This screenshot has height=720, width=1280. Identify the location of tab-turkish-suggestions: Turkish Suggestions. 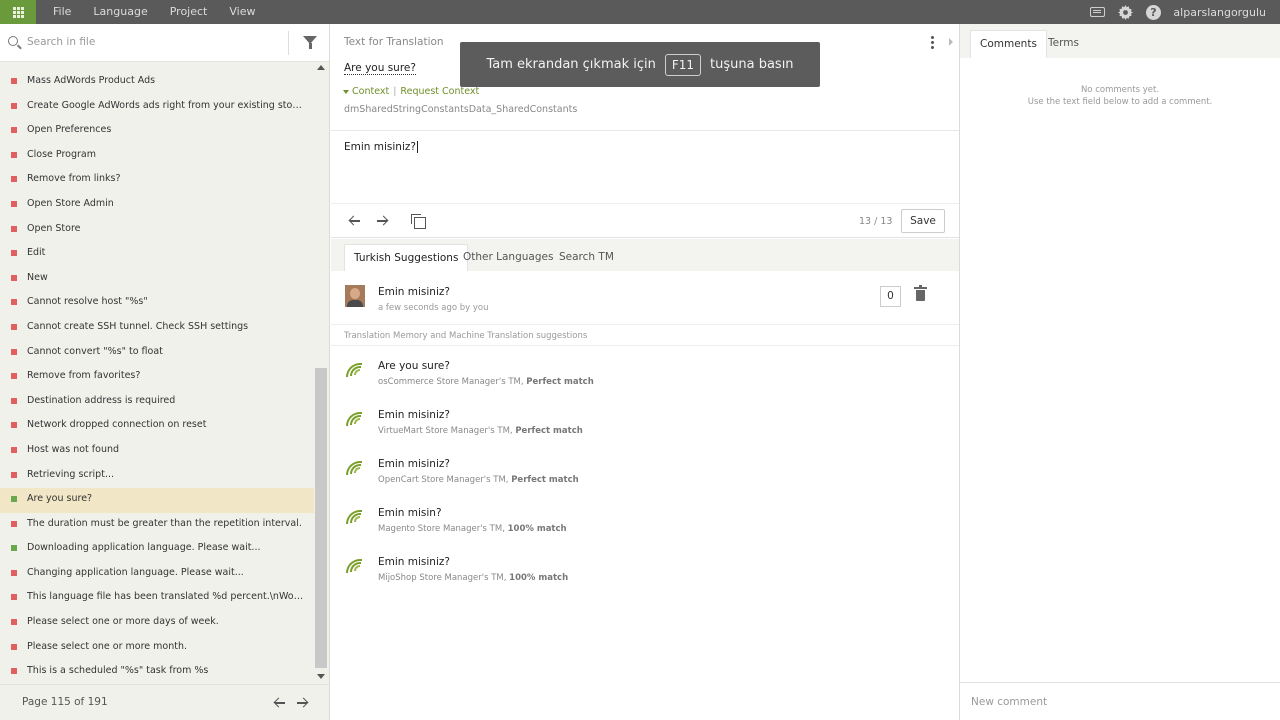
(406, 257).